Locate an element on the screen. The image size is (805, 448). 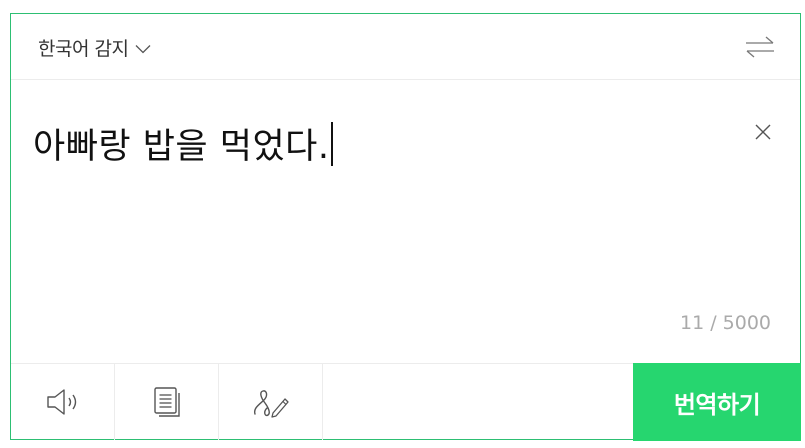
source-text-input: 아빠랑 밥을 먹었다. is located at coordinates (183, 143).